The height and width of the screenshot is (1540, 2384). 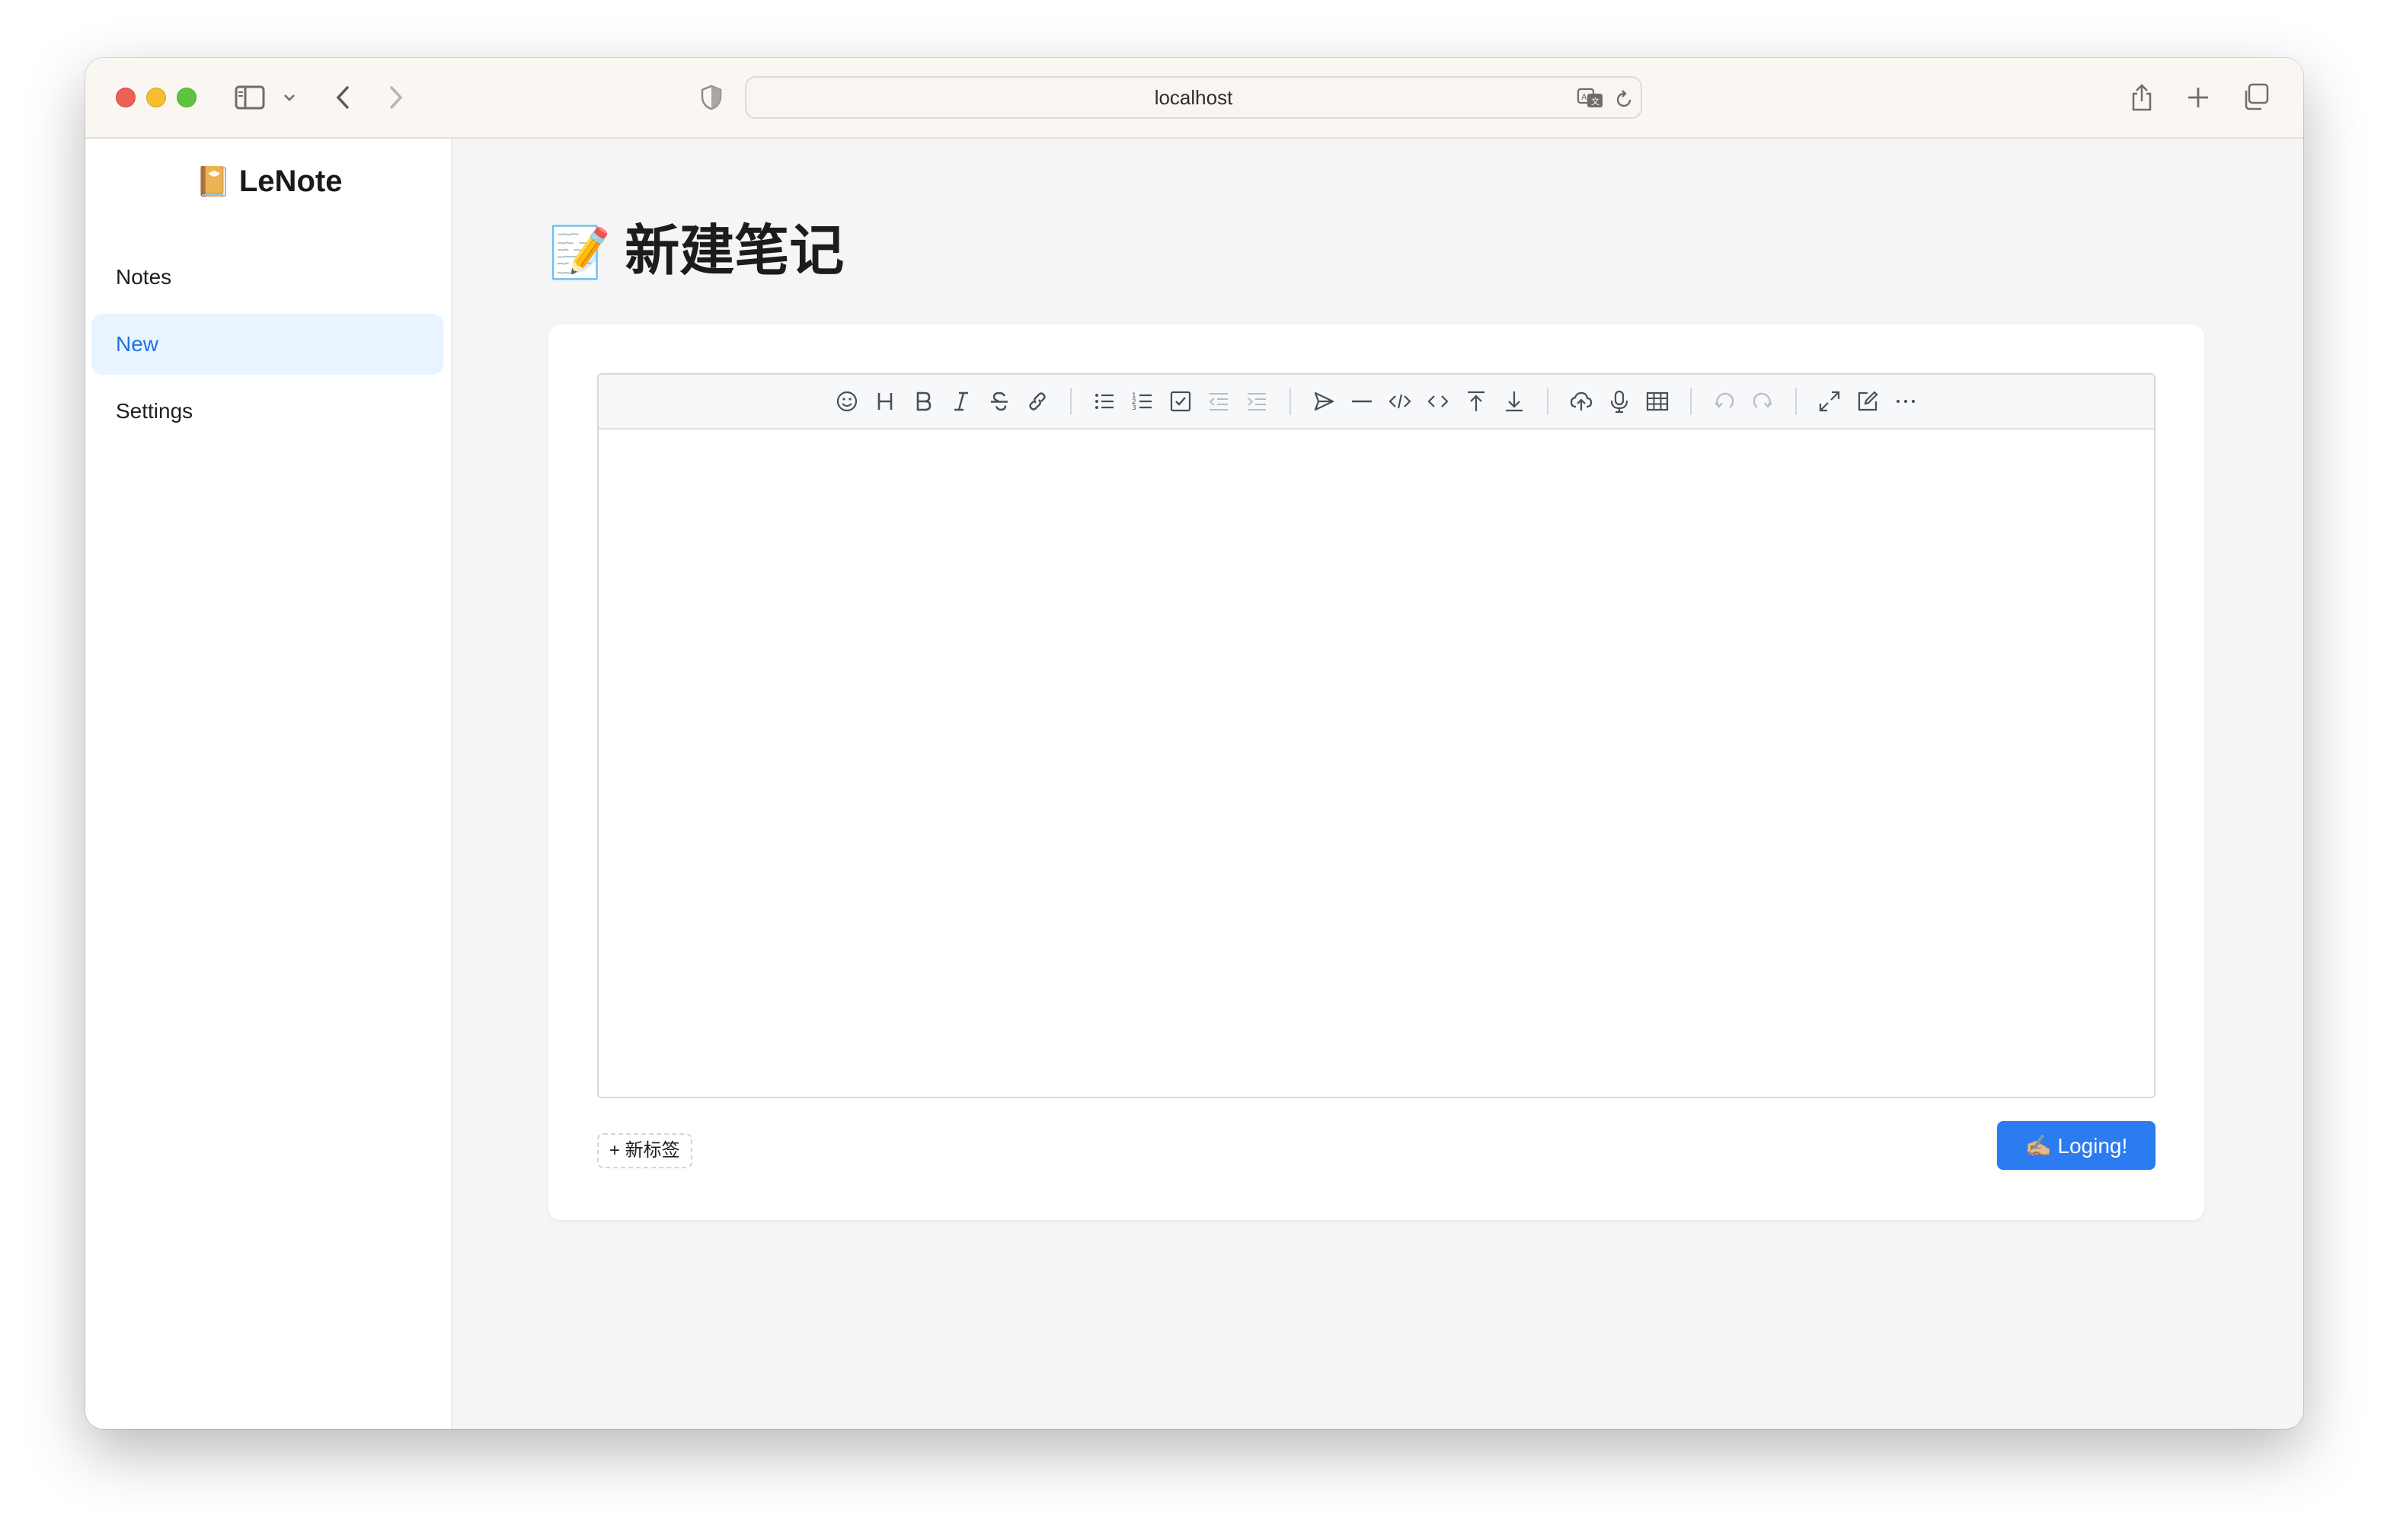 I want to click on editor-toolbar: 123, so click(x=1376, y=402).